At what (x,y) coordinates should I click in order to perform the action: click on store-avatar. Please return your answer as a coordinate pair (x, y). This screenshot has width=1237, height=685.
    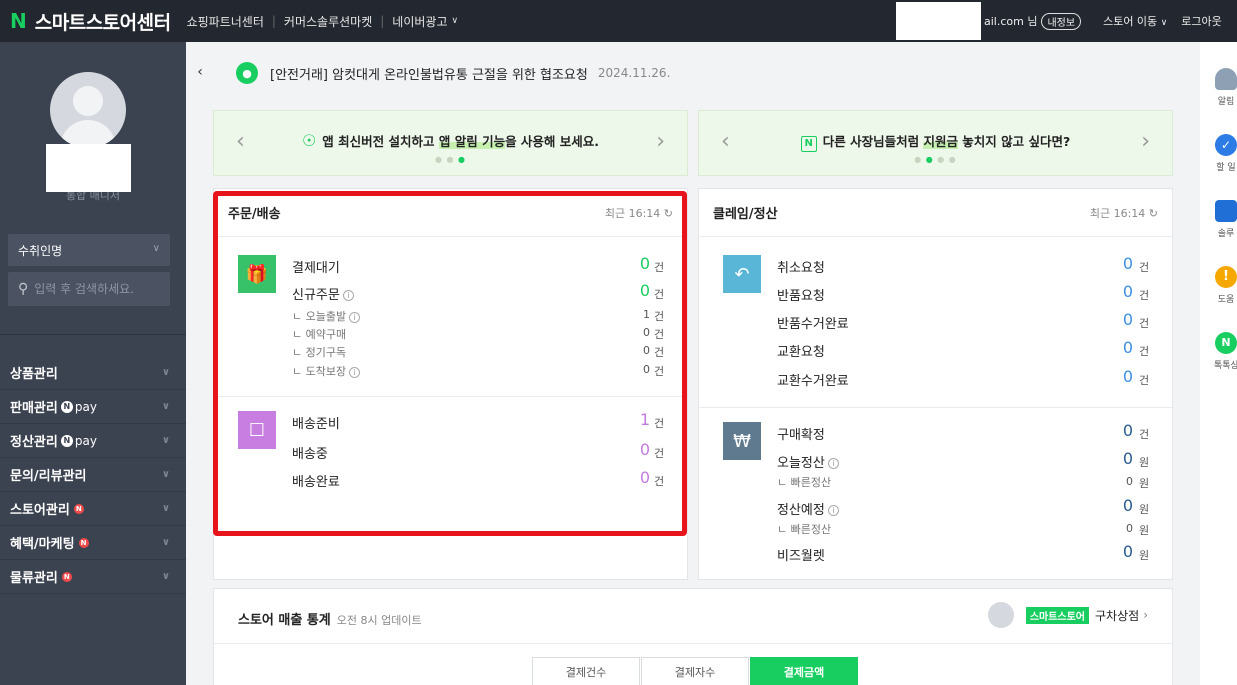
    Looking at the image, I should click on (1000, 615).